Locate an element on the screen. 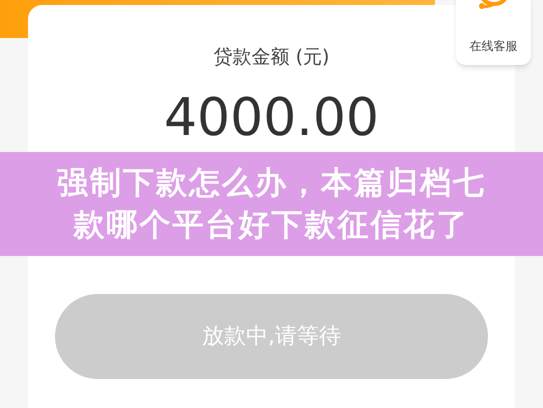 This screenshot has height=408, width=543. service-panel: 在线客服 is located at coordinates (493, 32).